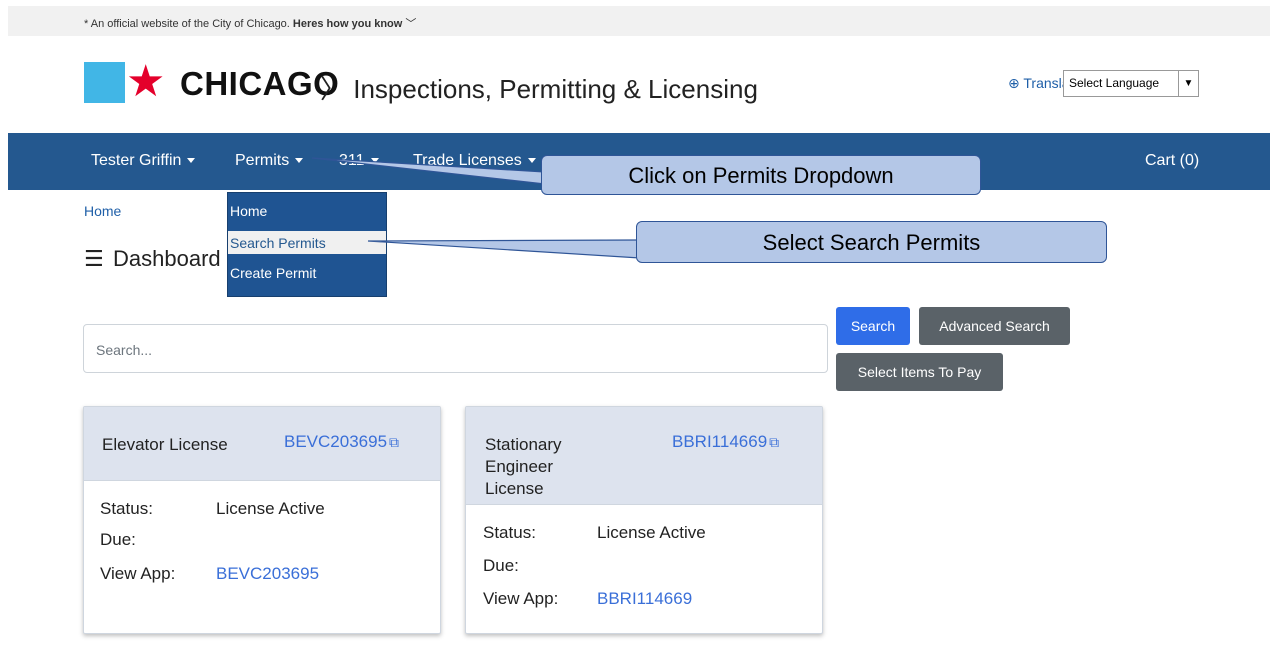 The width and height of the screenshot is (1278, 652). I want to click on callout-pointer-permits, so click(428, 171).